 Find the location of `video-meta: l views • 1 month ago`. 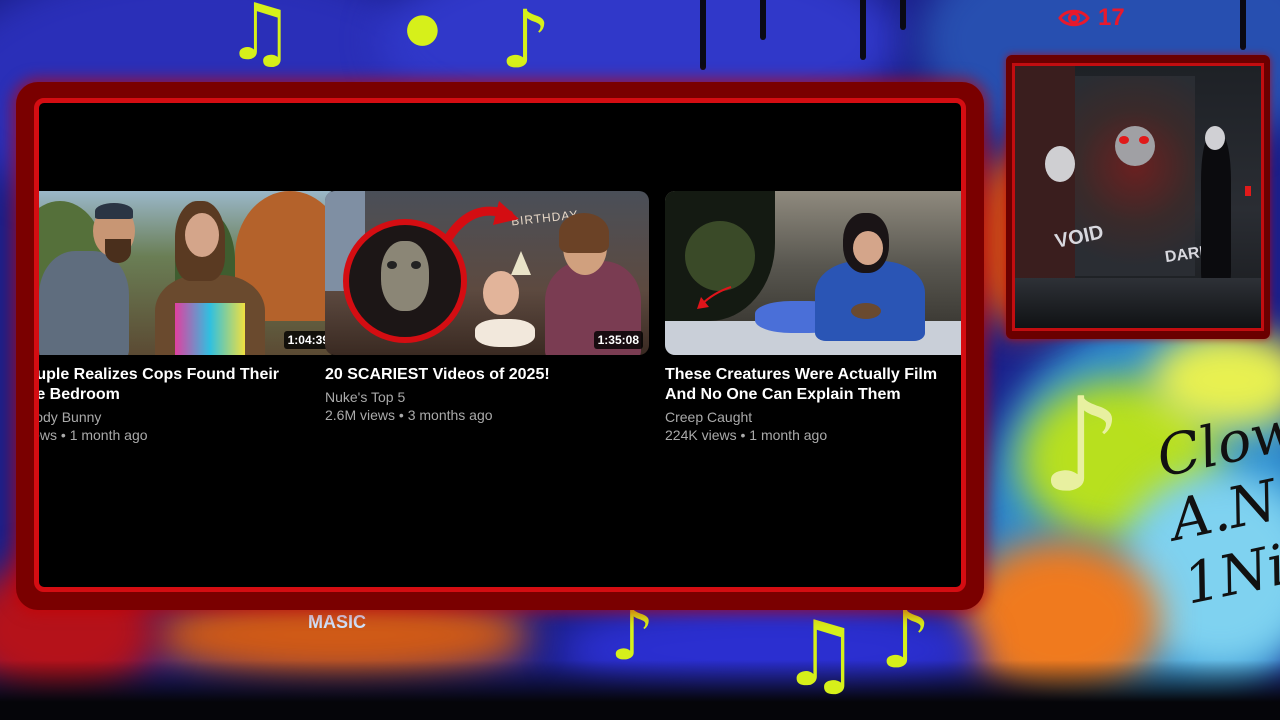

video-meta: l views • 1 month ago is located at coordinates (91, 435).